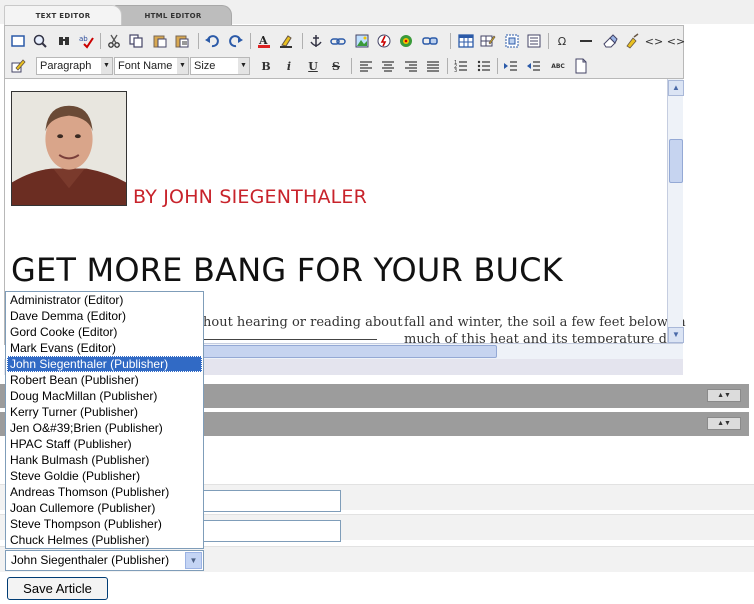 The height and width of the screenshot is (604, 754). Describe the element at coordinates (632, 41) in the screenshot. I see `cleanup-icon` at that location.